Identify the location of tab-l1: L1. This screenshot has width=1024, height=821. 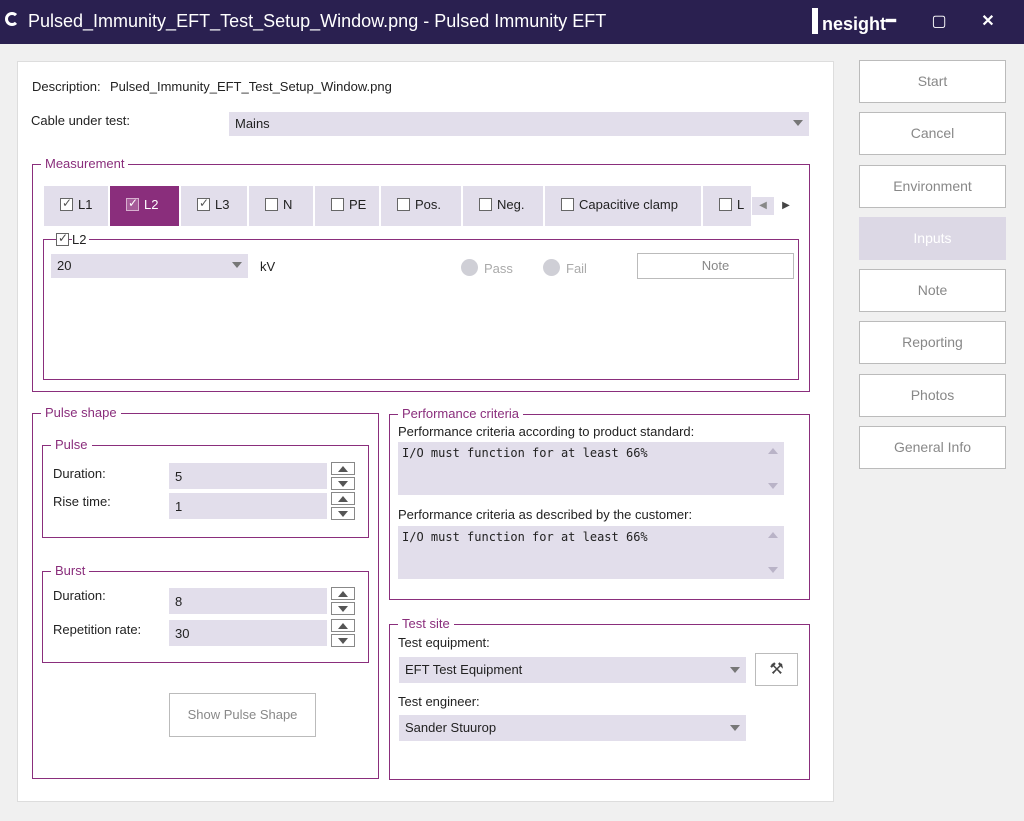
(76, 206).